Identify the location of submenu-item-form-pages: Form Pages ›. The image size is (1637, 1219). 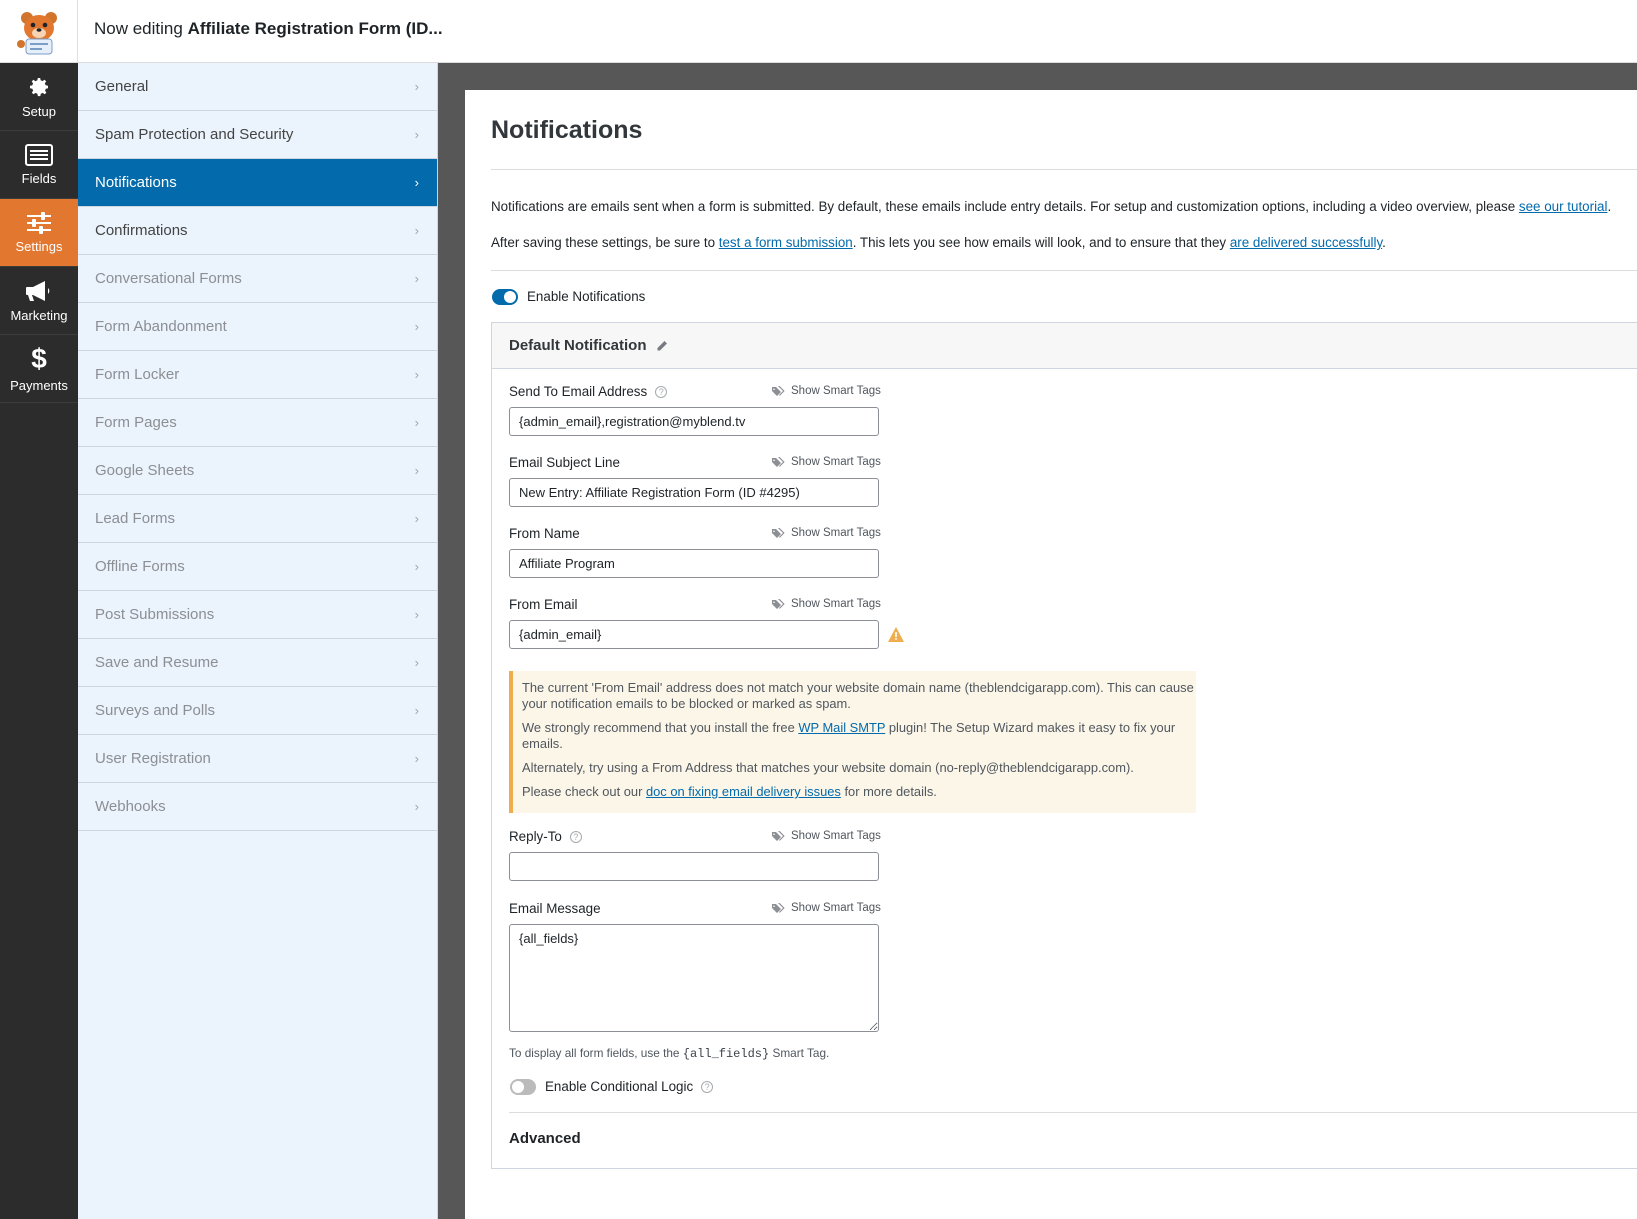
(257, 423).